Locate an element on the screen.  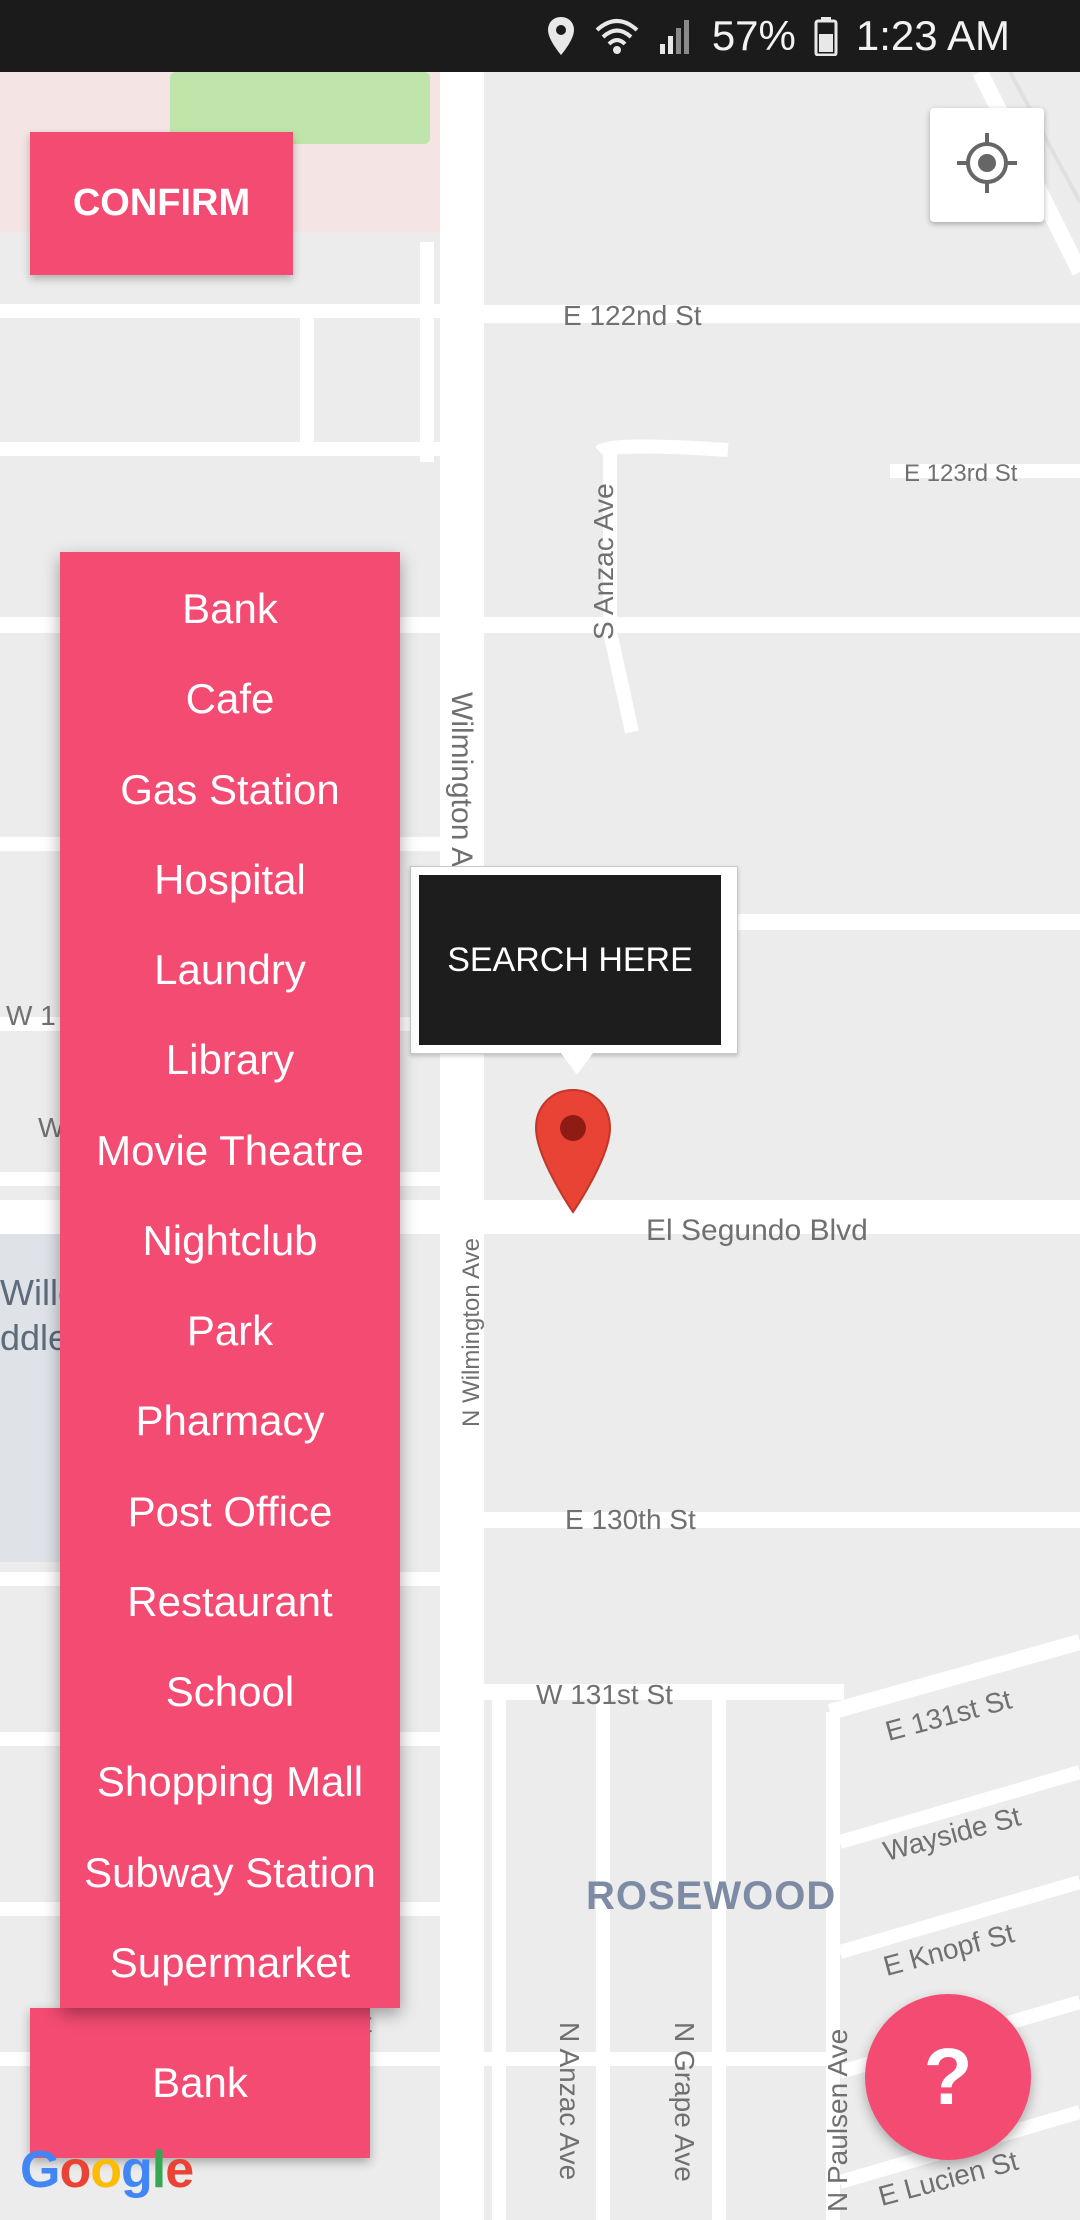
list-item-post-office: Post Office is located at coordinates (230, 1512).